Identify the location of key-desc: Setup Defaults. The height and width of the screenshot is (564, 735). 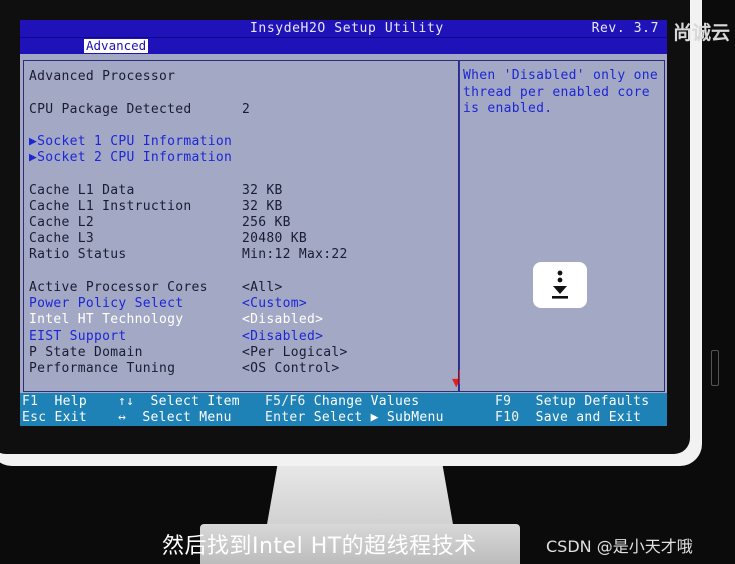
(592, 401).